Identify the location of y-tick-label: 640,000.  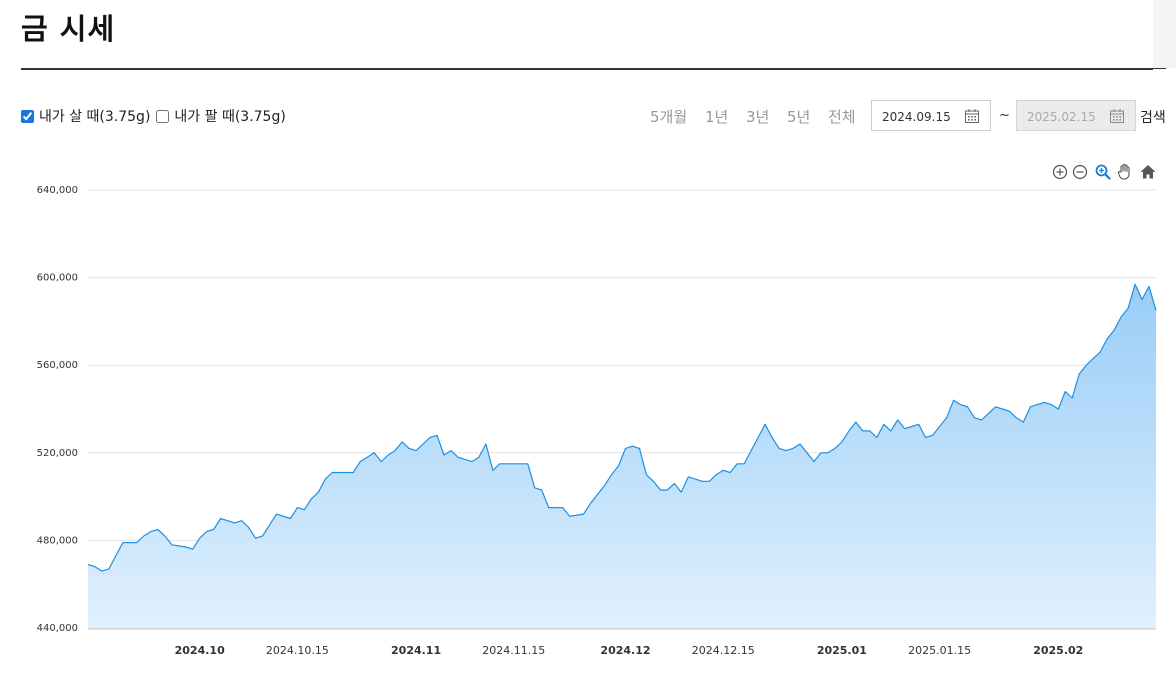
(57, 190).